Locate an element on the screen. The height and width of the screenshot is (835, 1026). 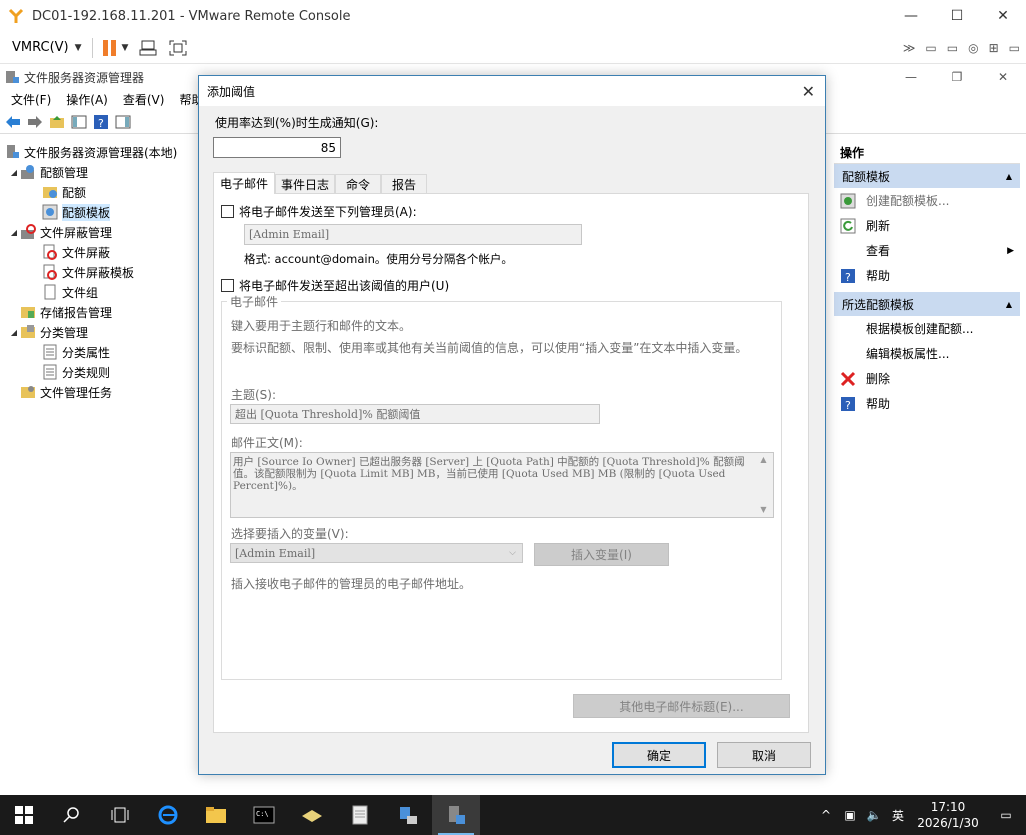
fsrm-close-button: ✕ is located at coordinates (1003, 77).